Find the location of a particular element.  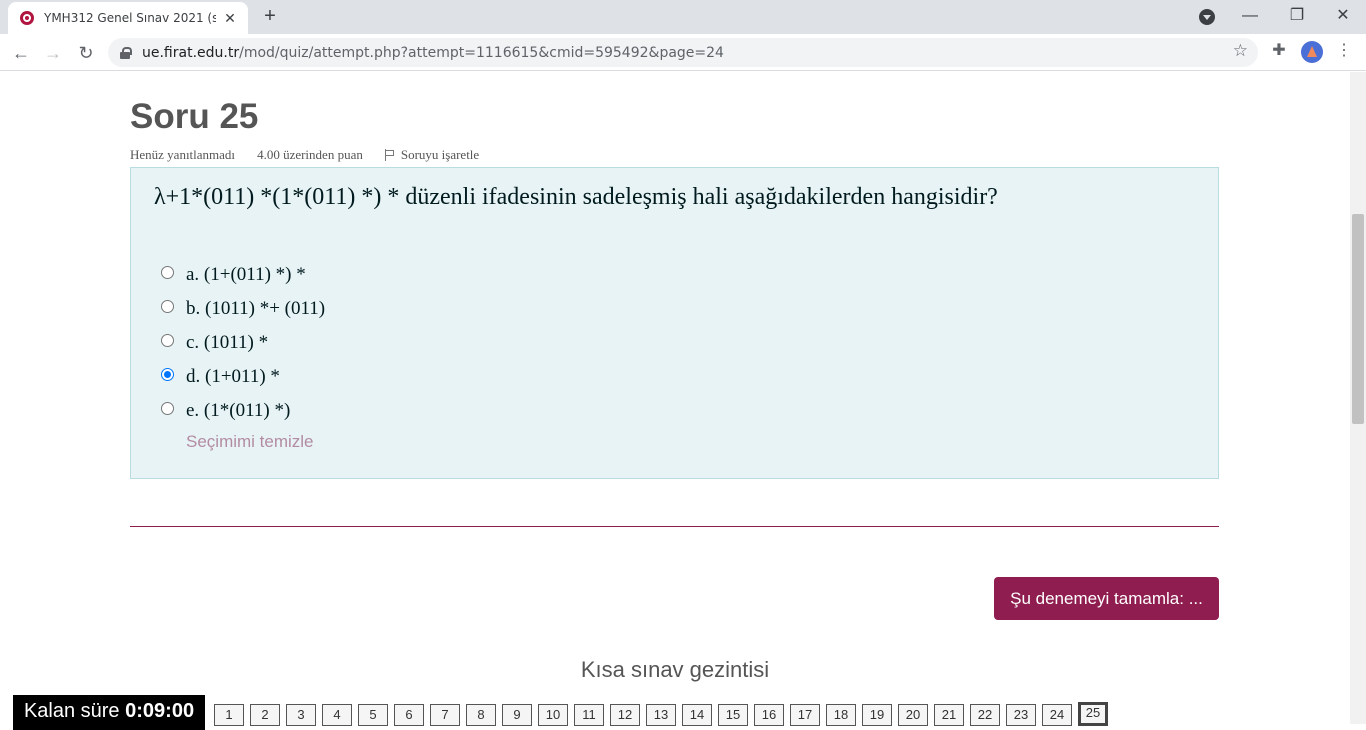

question-nav-button: 17 is located at coordinates (805, 715).